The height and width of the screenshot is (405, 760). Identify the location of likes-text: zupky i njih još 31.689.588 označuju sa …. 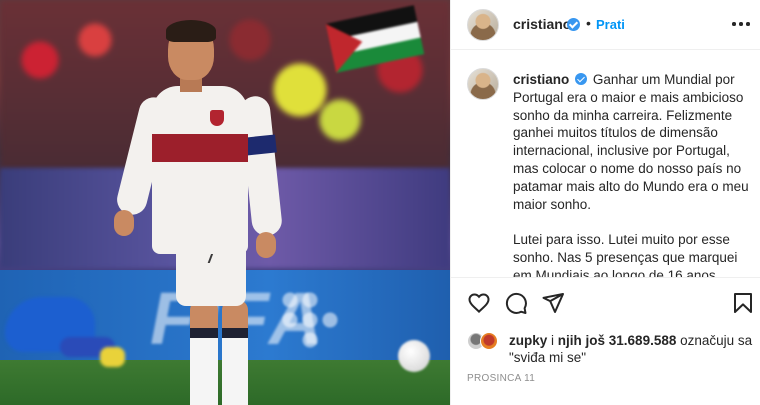
(633, 349).